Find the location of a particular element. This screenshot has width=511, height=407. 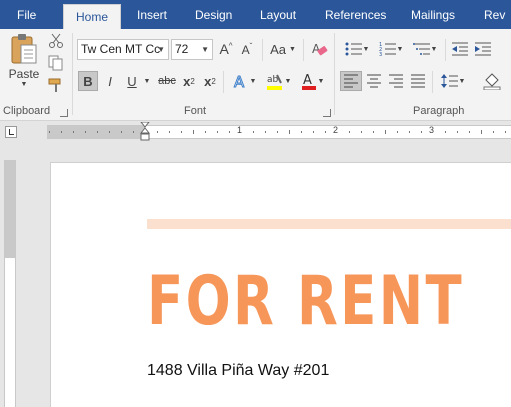

align-right-icon is located at coordinates (396, 81).